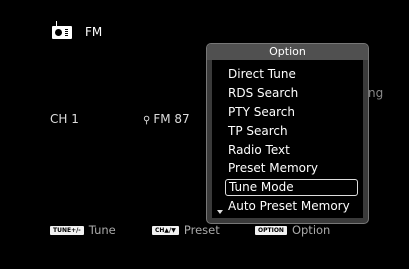  Describe the element at coordinates (295, 150) in the screenshot. I see `menu-item-radio-text: Radio Text` at that location.